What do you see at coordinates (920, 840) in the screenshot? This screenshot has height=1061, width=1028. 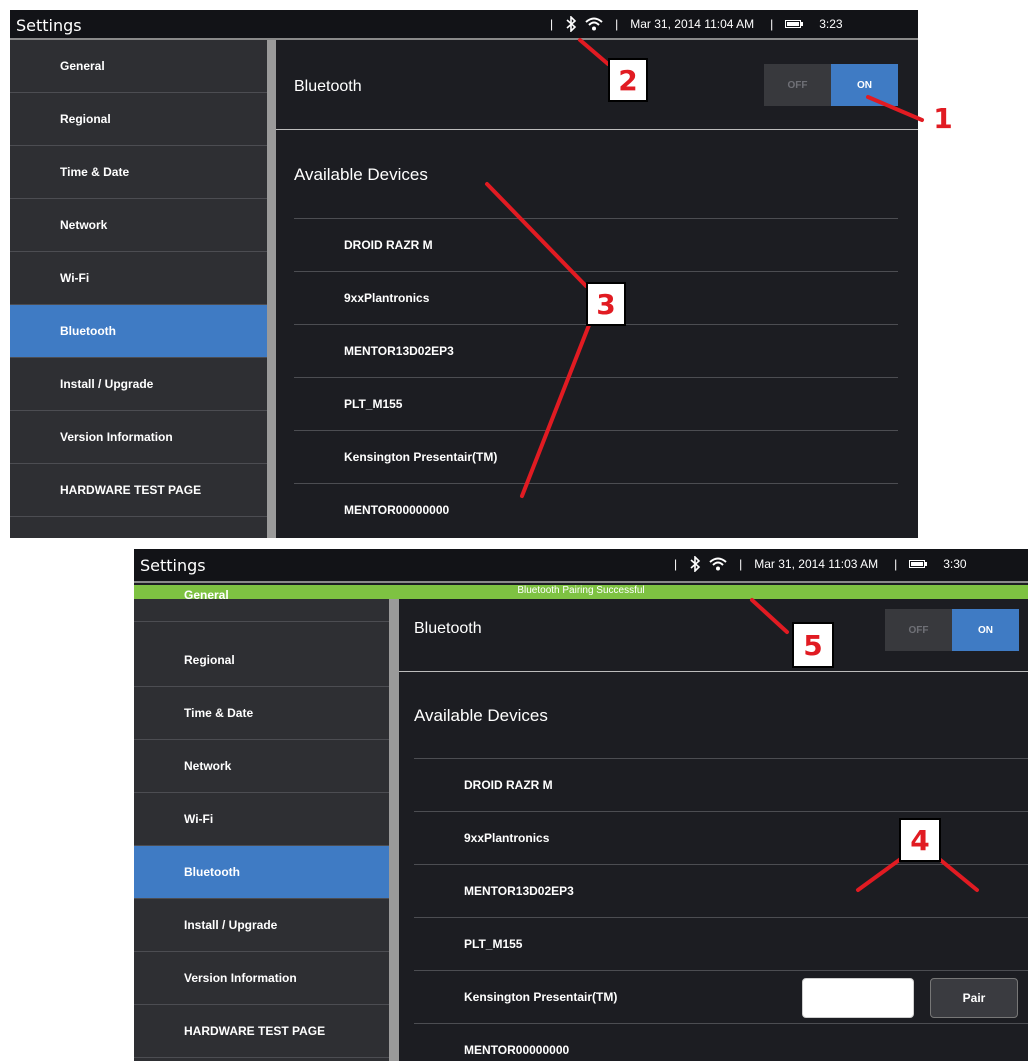 I see `callout-4: 4` at bounding box center [920, 840].